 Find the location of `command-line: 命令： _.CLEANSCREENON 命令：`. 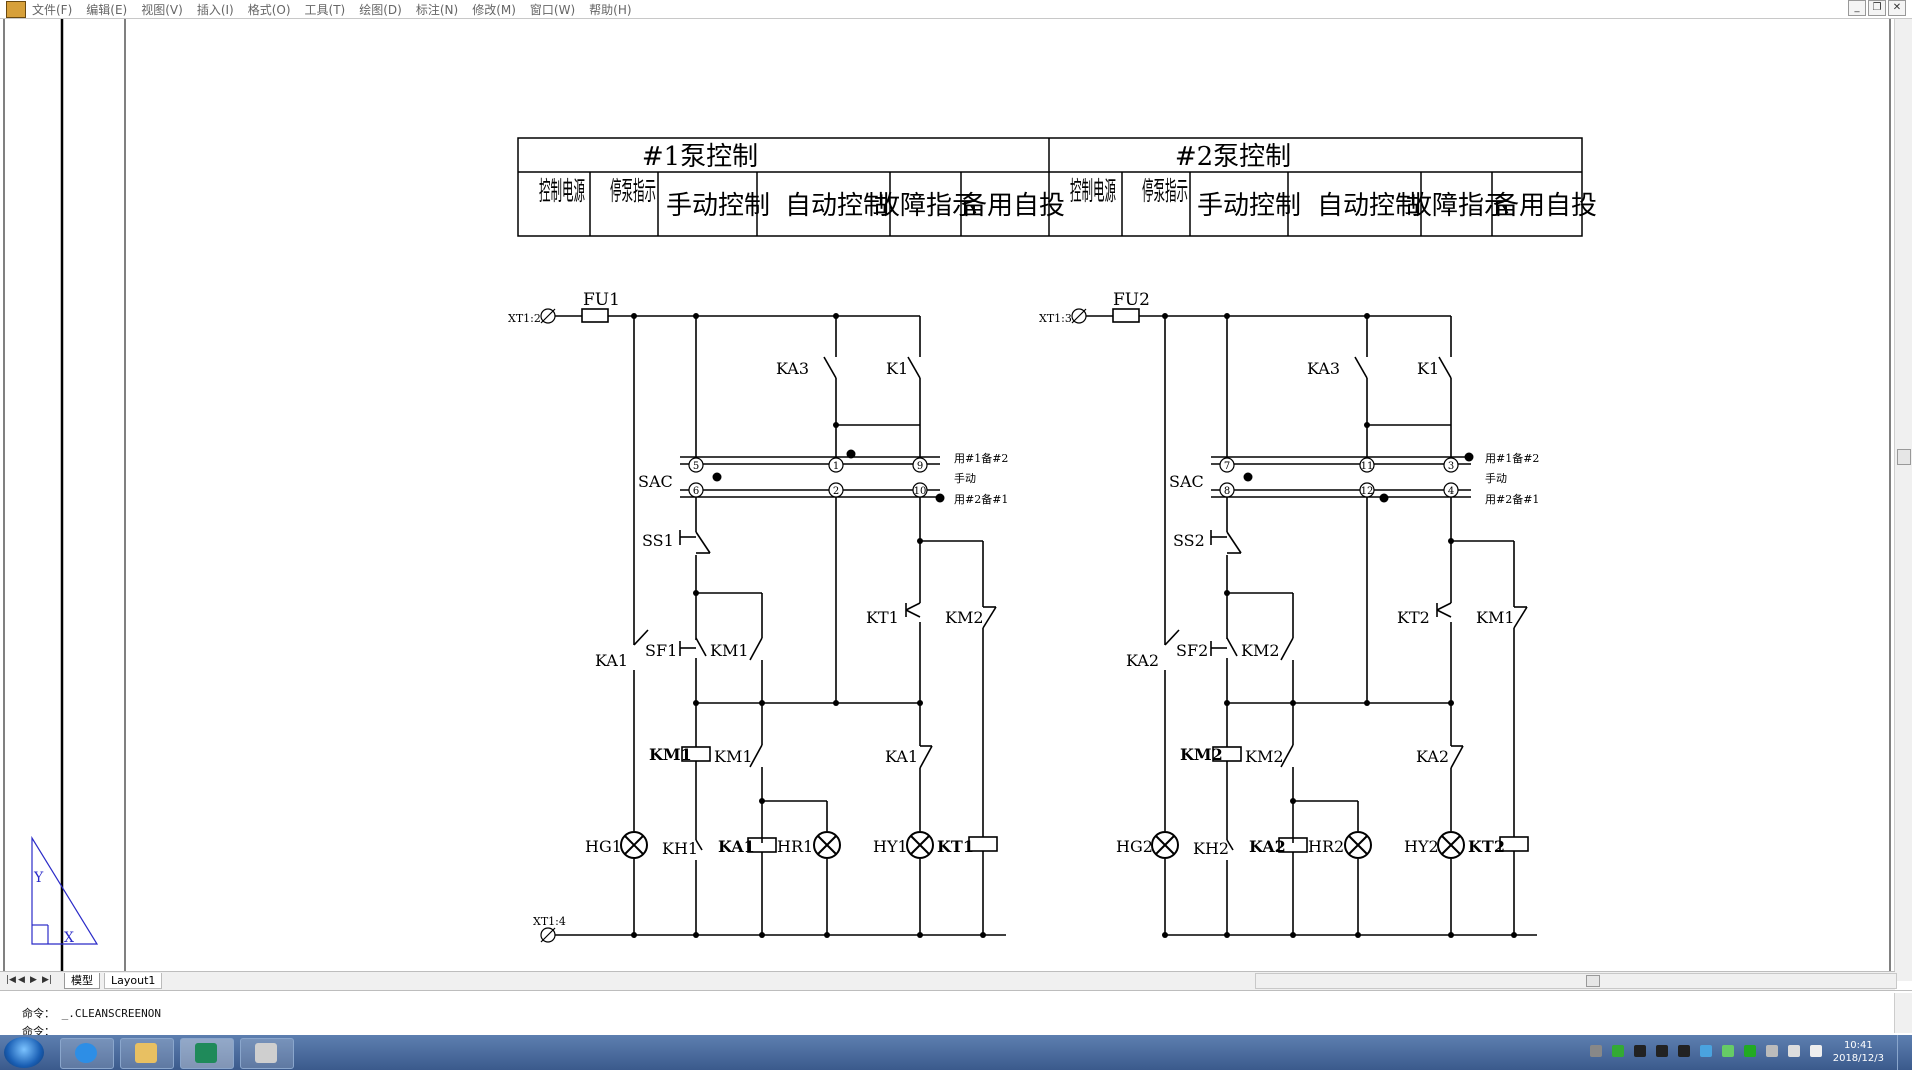

command-line: 命令： _.CLEANSCREENON 命令： is located at coordinates (956, 1014).